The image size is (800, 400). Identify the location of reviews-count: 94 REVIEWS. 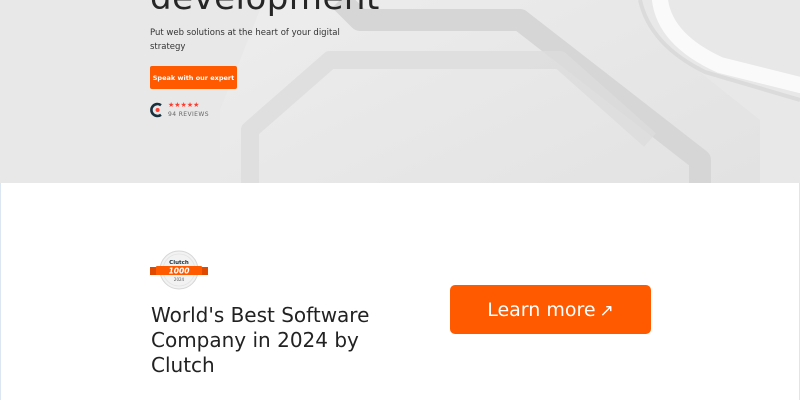
(188, 114).